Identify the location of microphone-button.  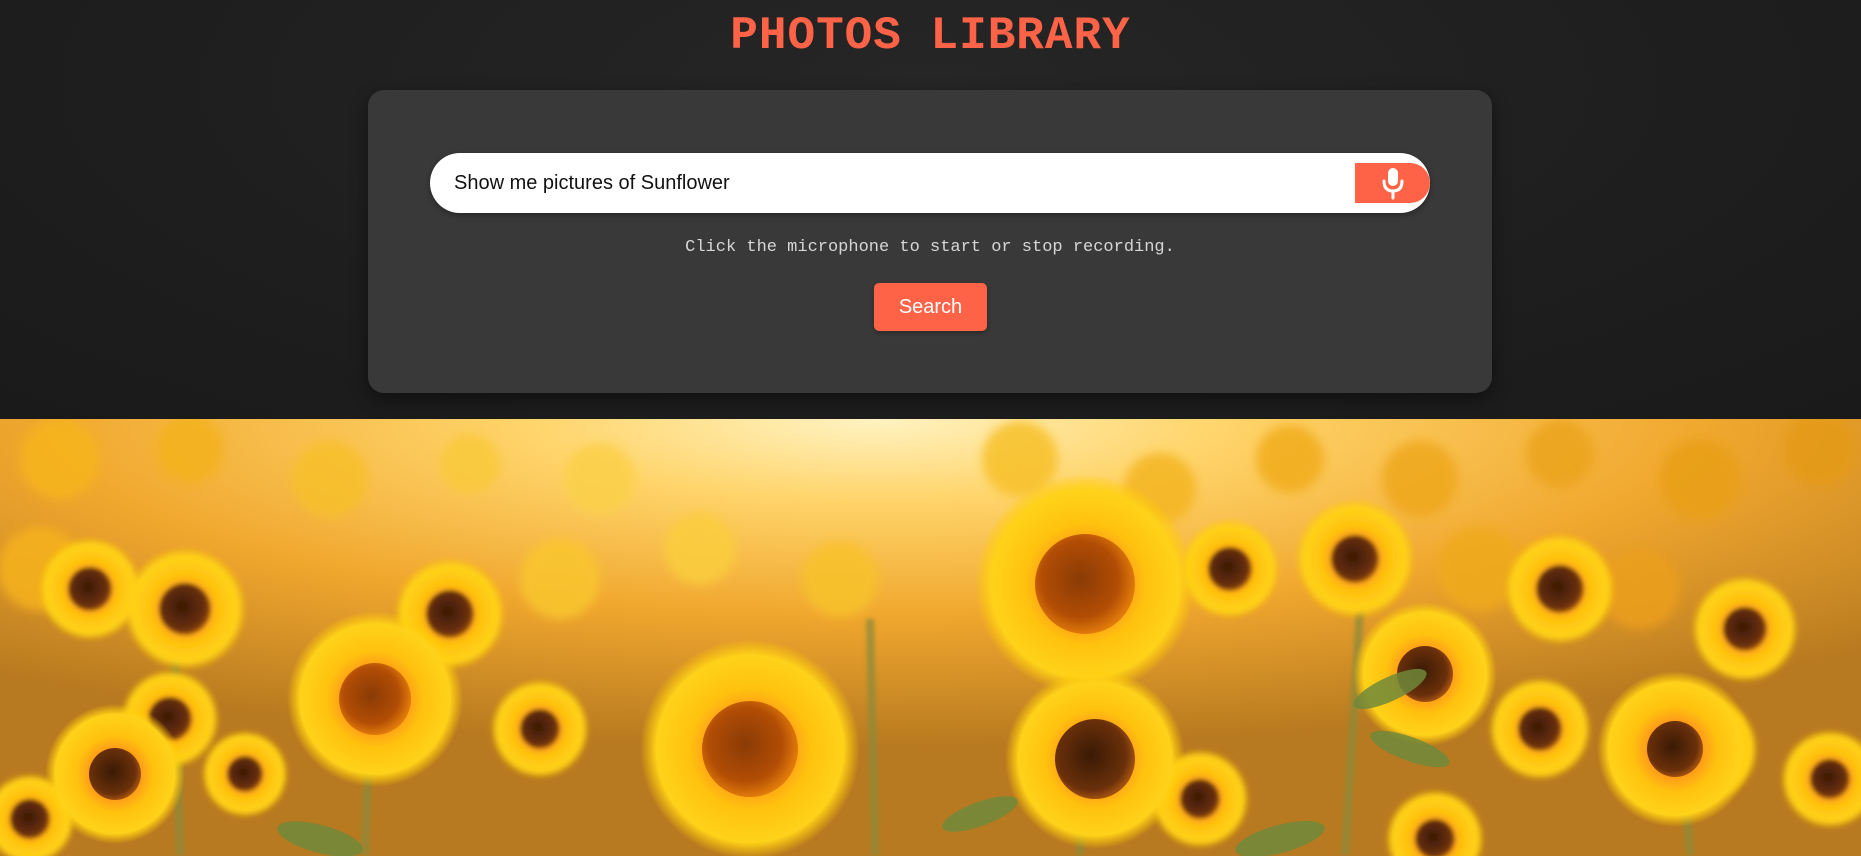
(1392, 183).